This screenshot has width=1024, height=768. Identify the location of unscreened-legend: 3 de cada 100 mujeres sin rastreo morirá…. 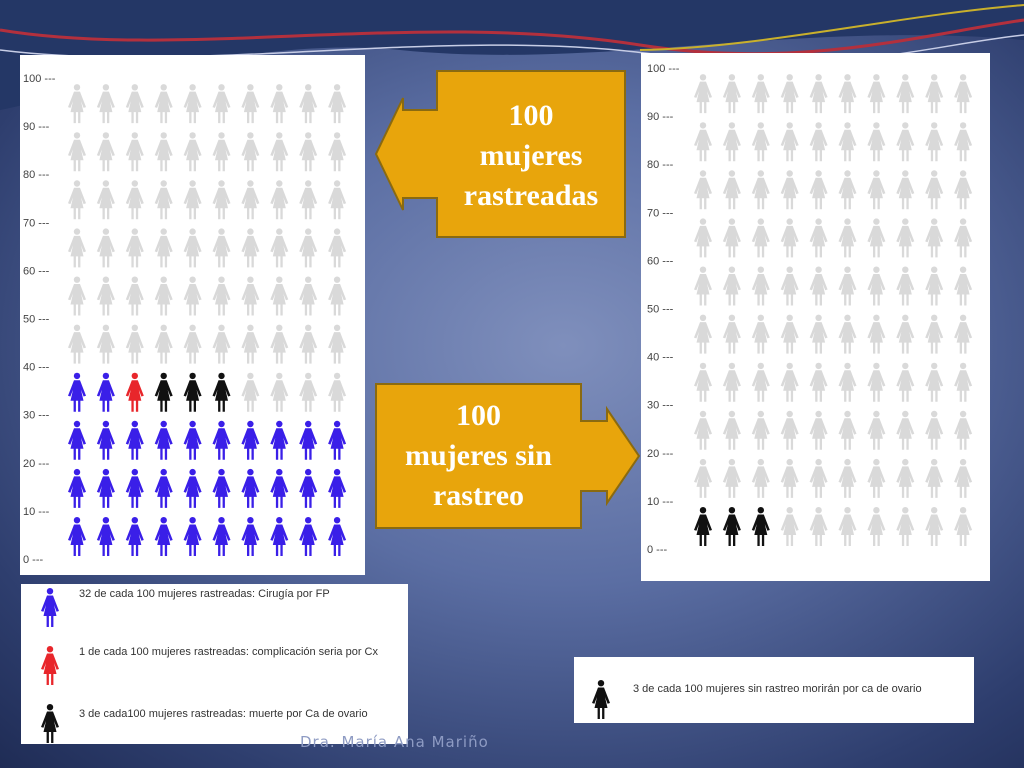
(774, 690).